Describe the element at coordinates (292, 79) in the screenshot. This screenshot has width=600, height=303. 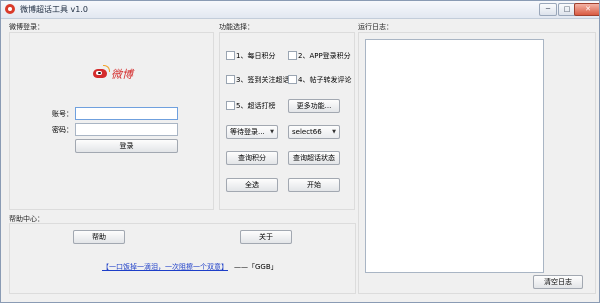
I see `option-4-checkbox` at that location.